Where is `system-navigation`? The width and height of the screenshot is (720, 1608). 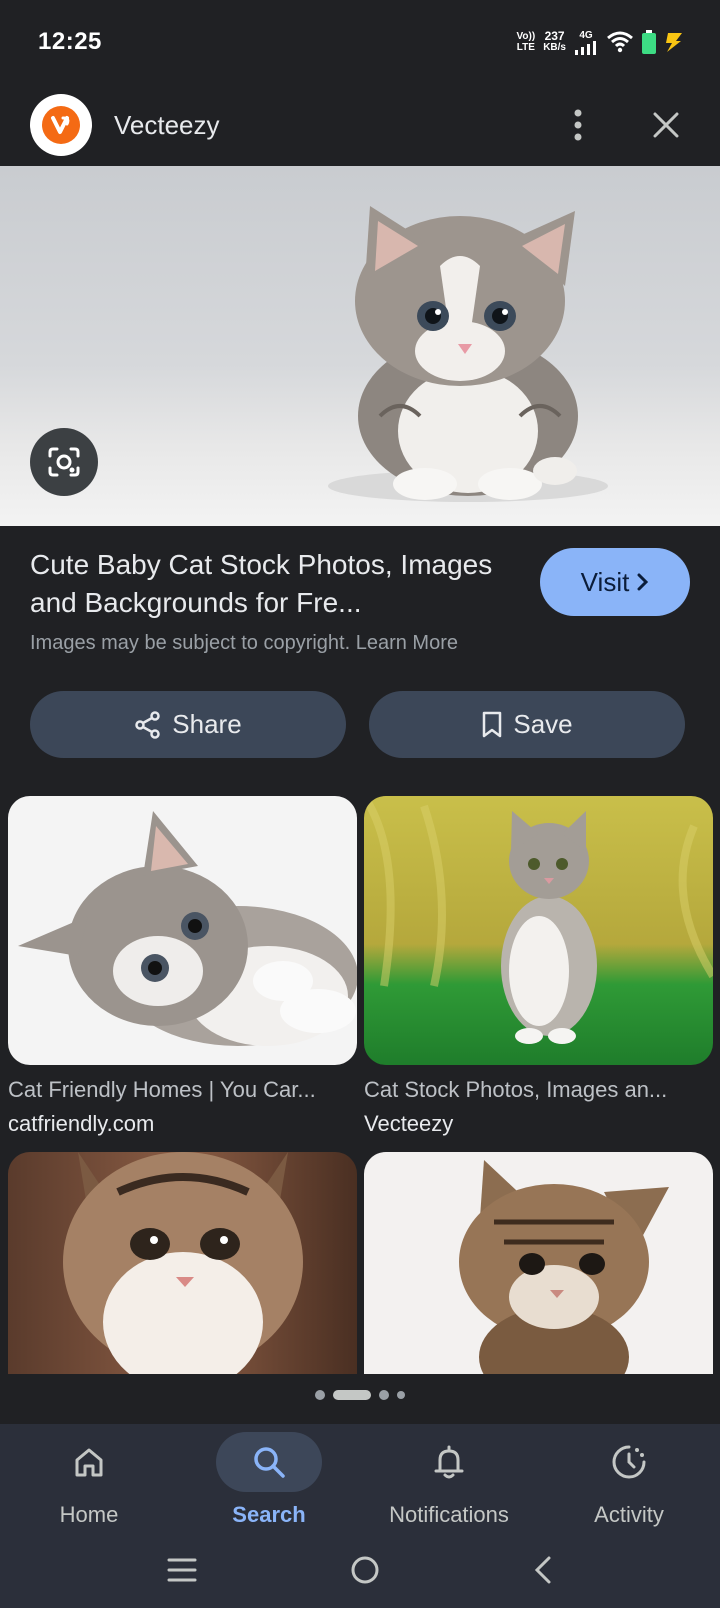 system-navigation is located at coordinates (360, 1572).